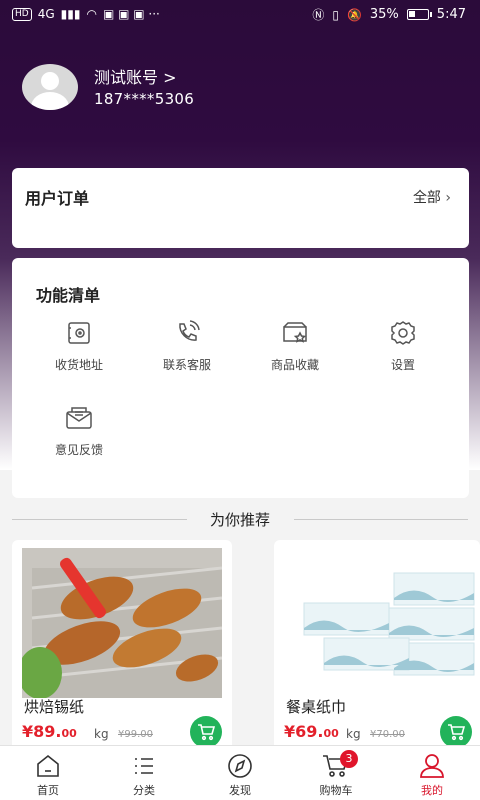 The image size is (480, 800). What do you see at coordinates (240, 15) in the screenshot?
I see `status-bar: HD 4G ▮▮▮ ◠ ▣ ▣ ▣ ··· Ⓝ ▯ 🔕 35% 5:47` at bounding box center [240, 15].